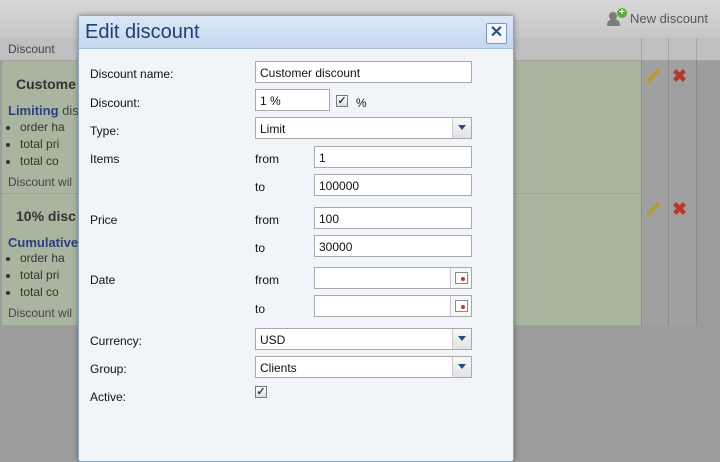 Image resolution: width=720 pixels, height=462 pixels. Describe the element at coordinates (668, 18) in the screenshot. I see `new-discount-label: New discount` at that location.